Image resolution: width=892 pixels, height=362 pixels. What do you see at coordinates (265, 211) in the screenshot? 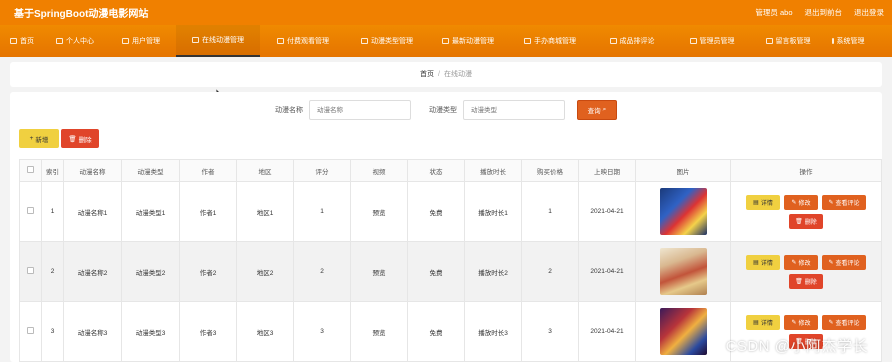
I see `cell-region: 地区1` at bounding box center [265, 211].